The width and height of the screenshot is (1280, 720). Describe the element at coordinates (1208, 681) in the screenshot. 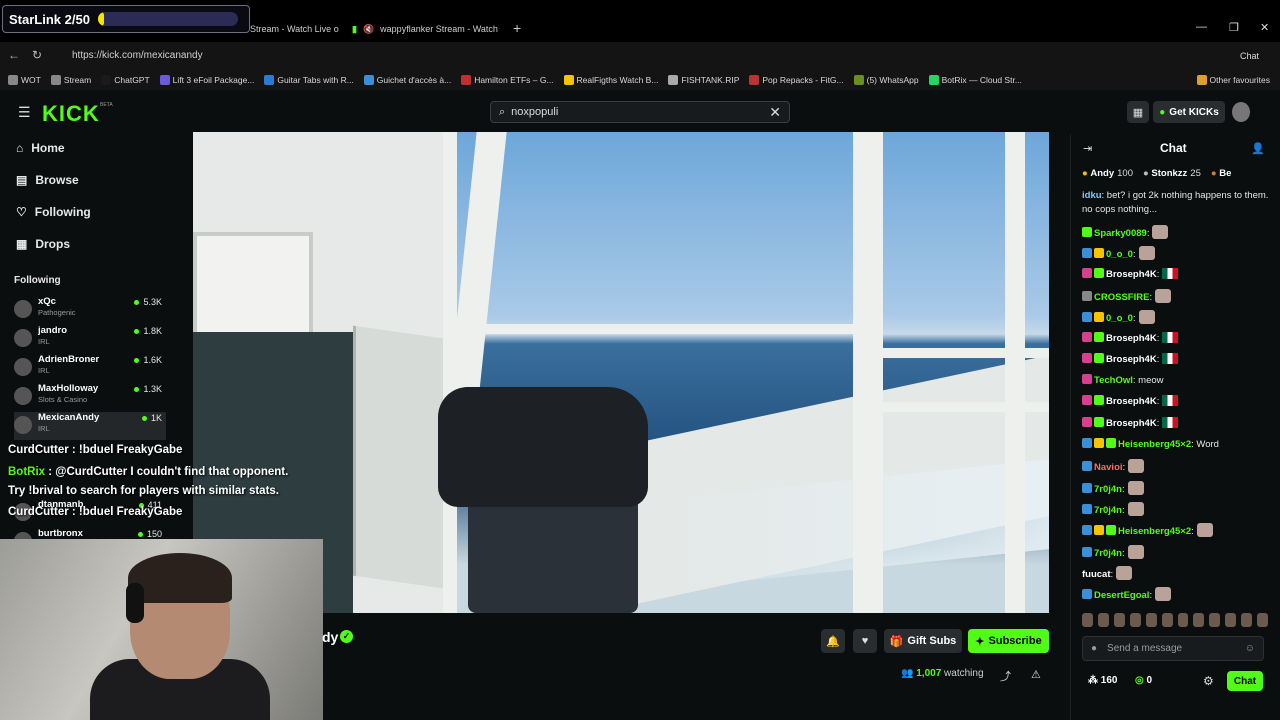

I see `chat-settings-gear-icon: ⚙` at that location.